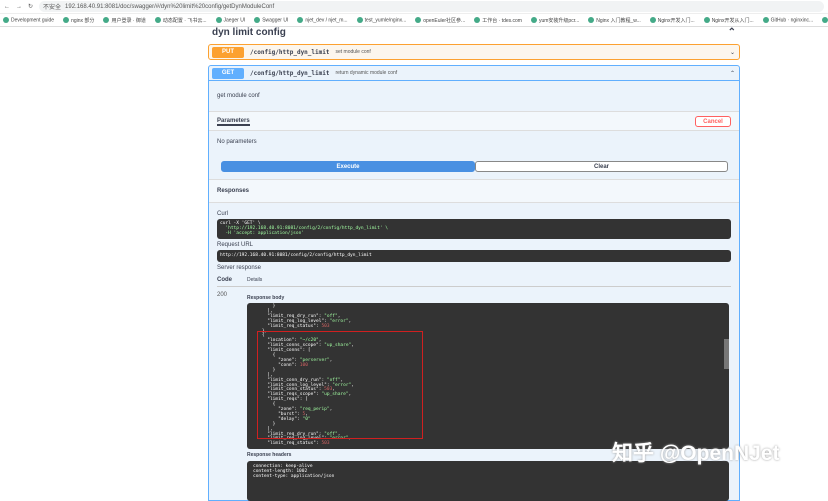  Describe the element at coordinates (732, 52) in the screenshot. I see `chevron-down-icon: ⌄` at that location.